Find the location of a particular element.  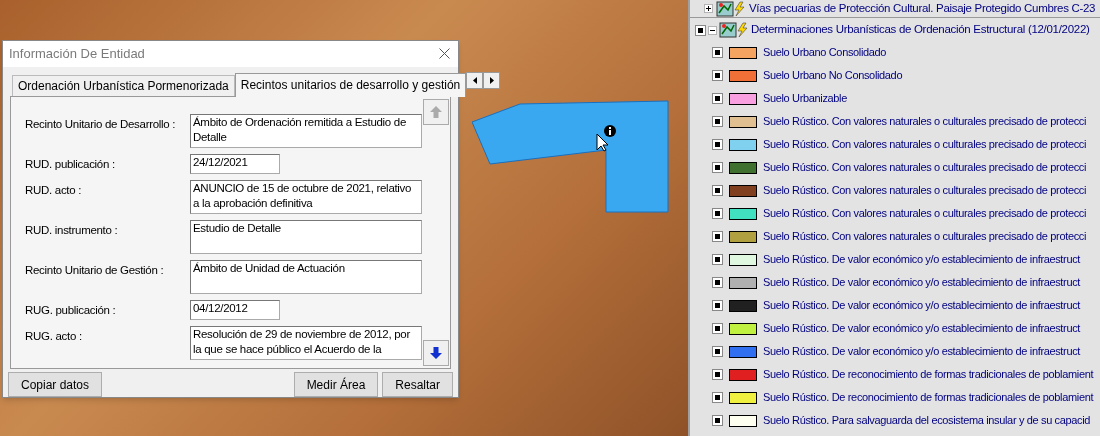

field-label: Recinto Unitario de Desarrollo : is located at coordinates (101, 124).